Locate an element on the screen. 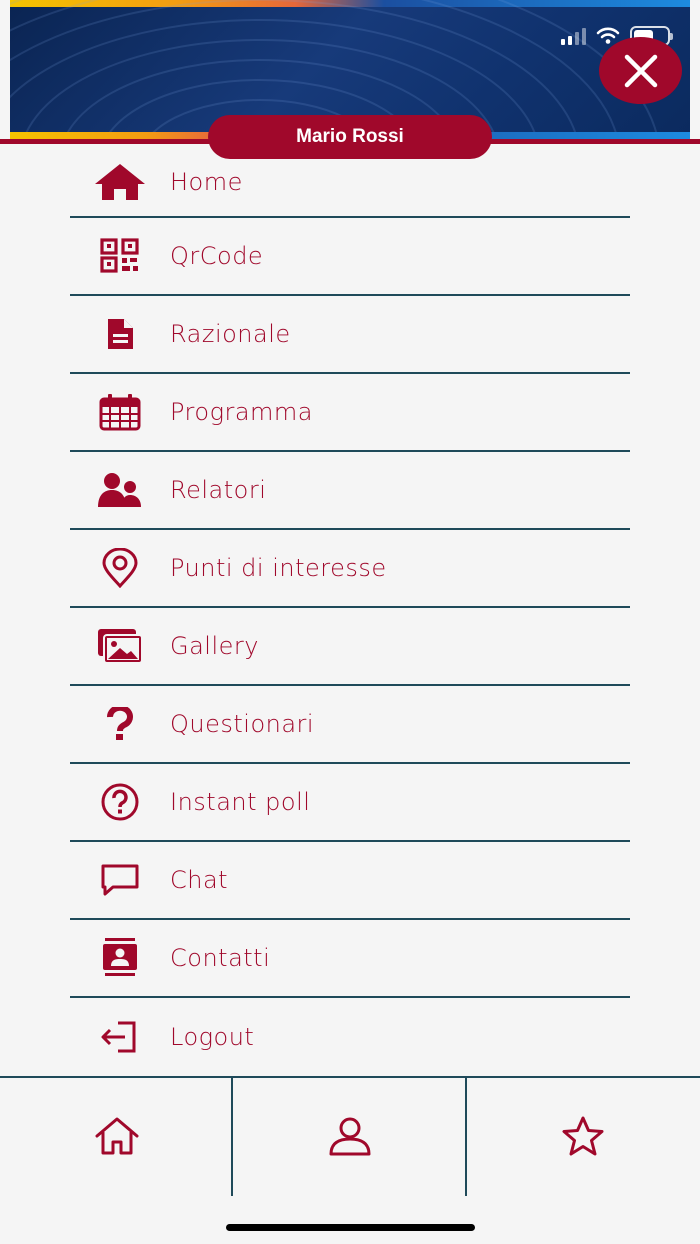 This screenshot has height=1244, width=700. cellular-signal-icon is located at coordinates (573, 36).